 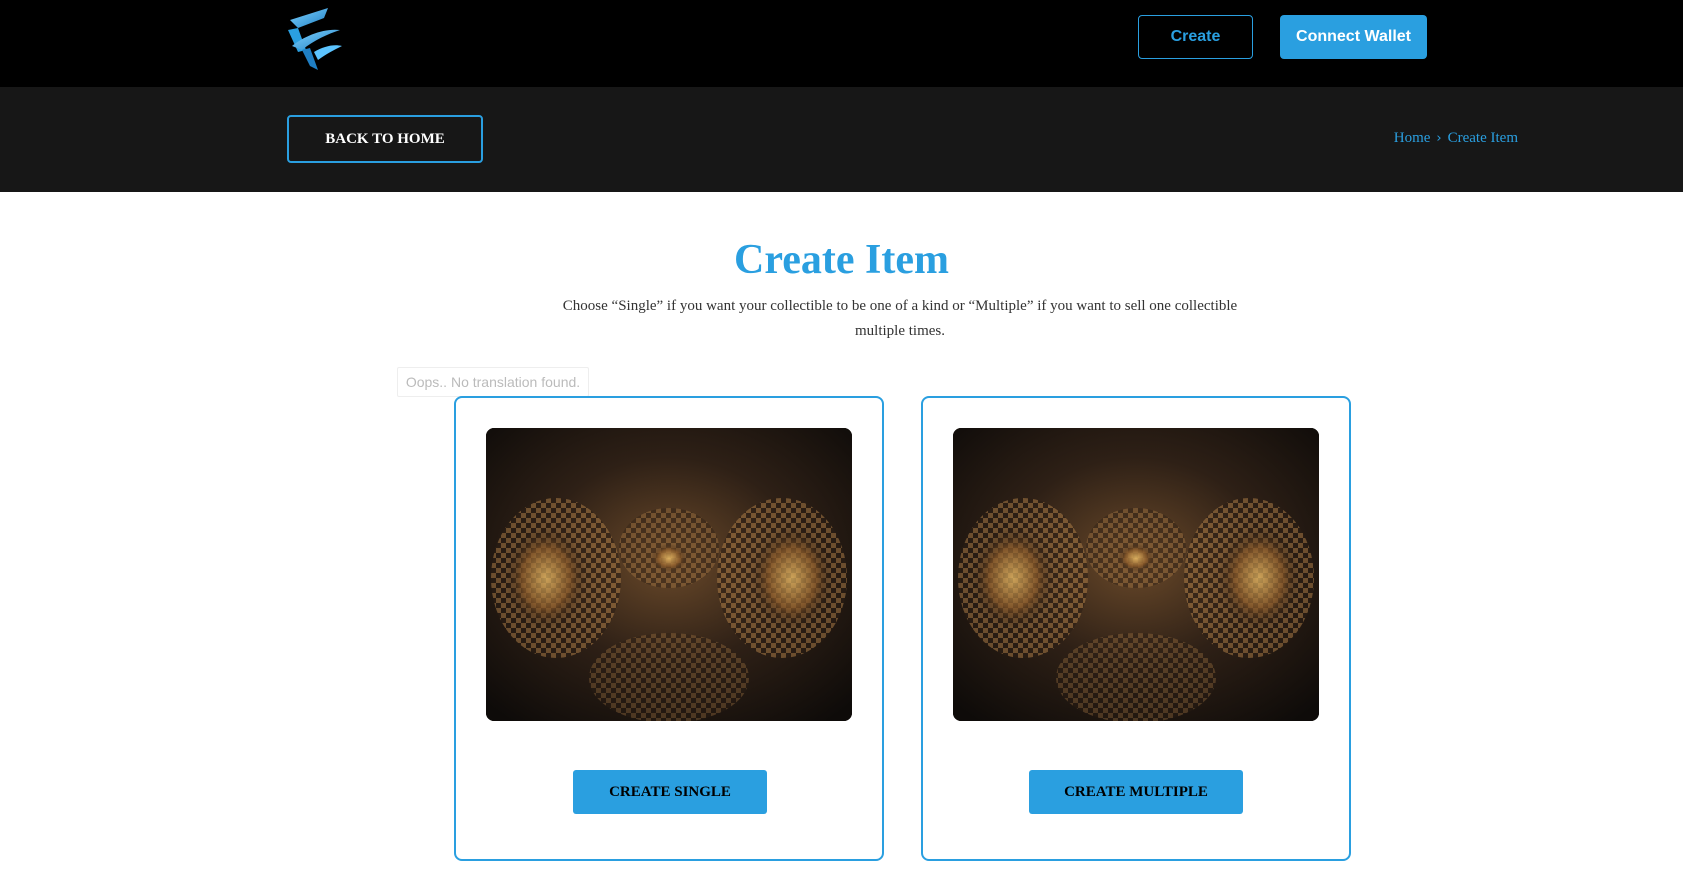 What do you see at coordinates (1136, 792) in the screenshot?
I see `create-multiple-button: CREATE MULTIPLE` at bounding box center [1136, 792].